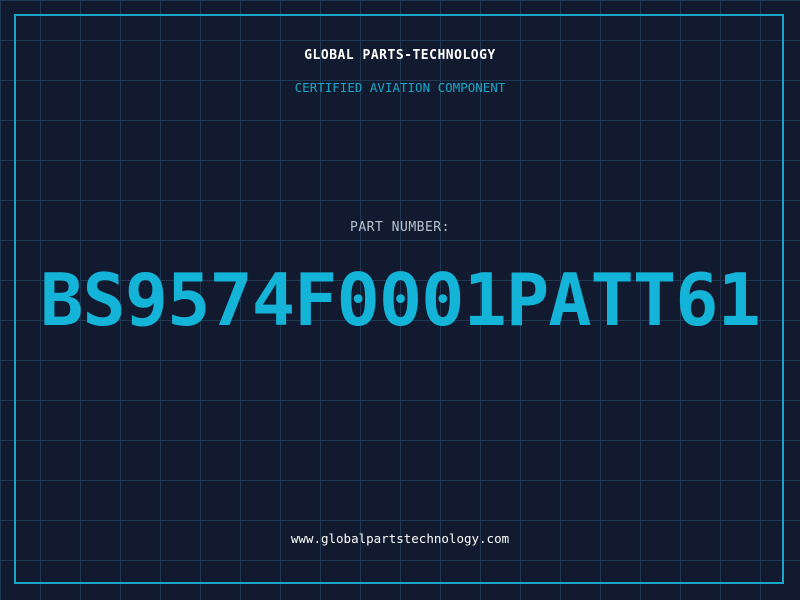  What do you see at coordinates (400, 300) in the screenshot?
I see `part-number-value: BS9574F0001PATT61` at bounding box center [400, 300].